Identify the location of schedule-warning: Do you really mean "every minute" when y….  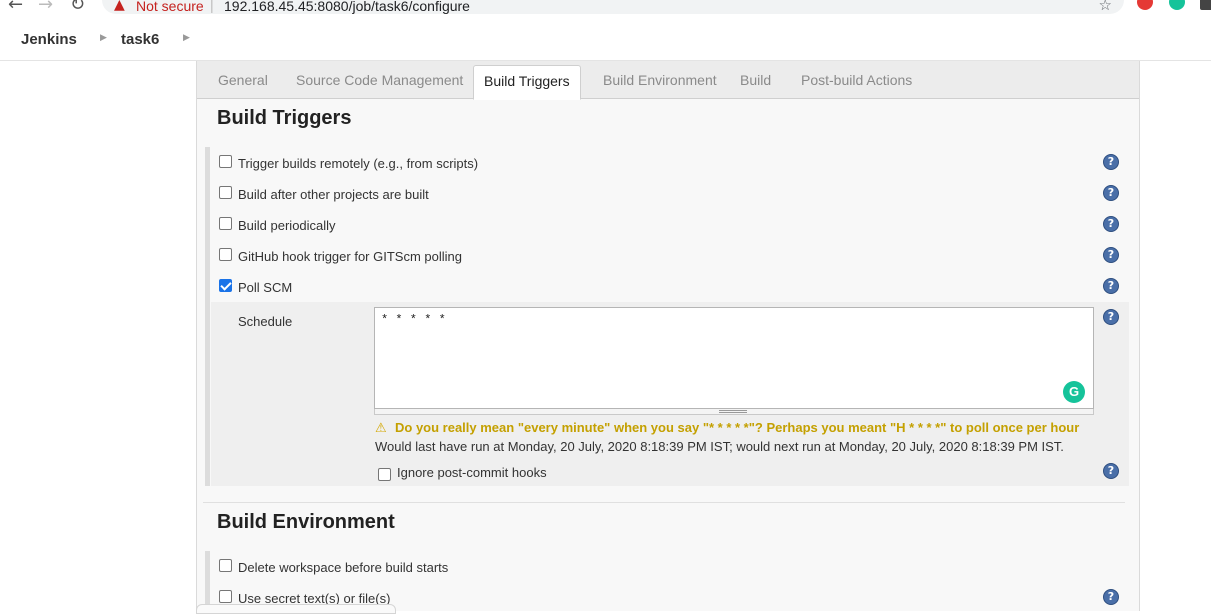
(737, 427).